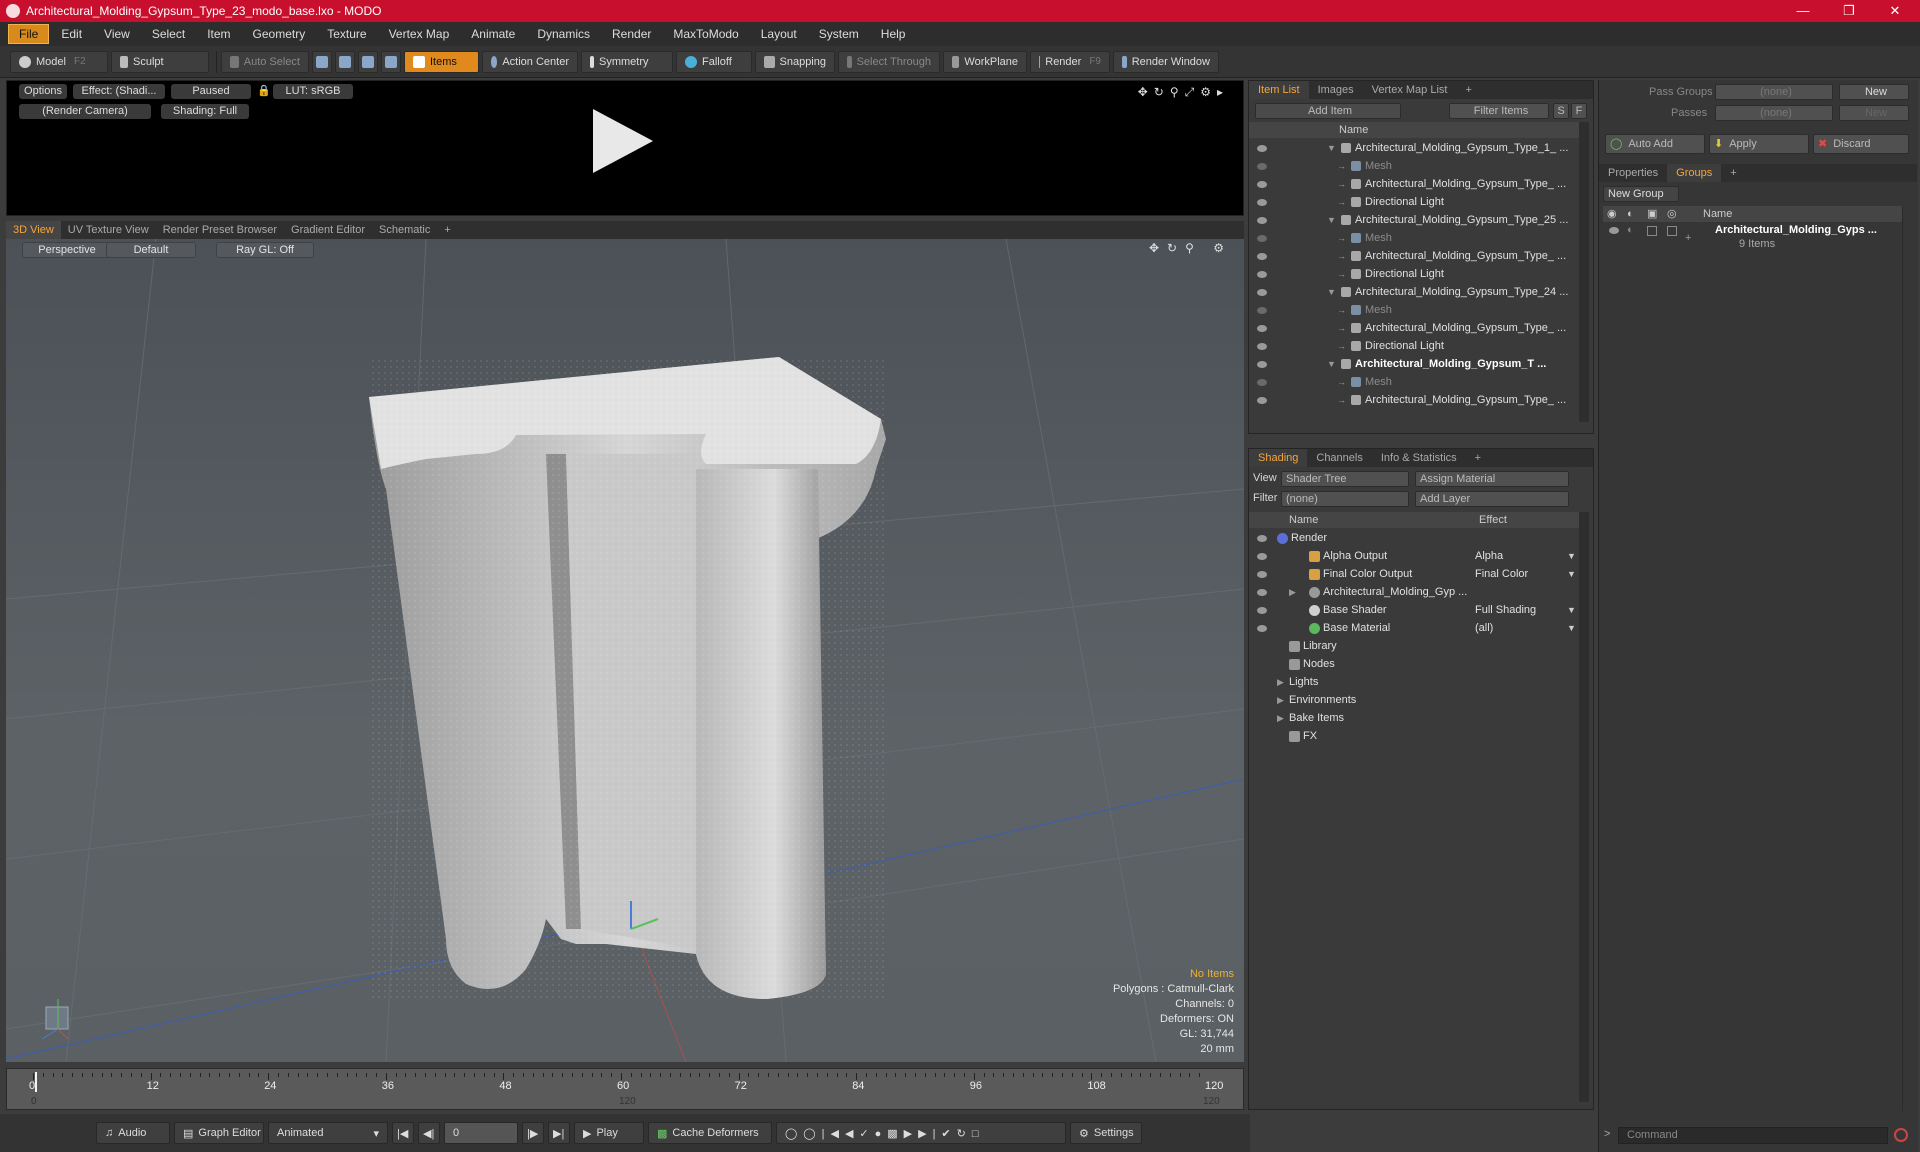  What do you see at coordinates (1759, 144) in the screenshot?
I see `apply-button: ⬇ Apply` at bounding box center [1759, 144].